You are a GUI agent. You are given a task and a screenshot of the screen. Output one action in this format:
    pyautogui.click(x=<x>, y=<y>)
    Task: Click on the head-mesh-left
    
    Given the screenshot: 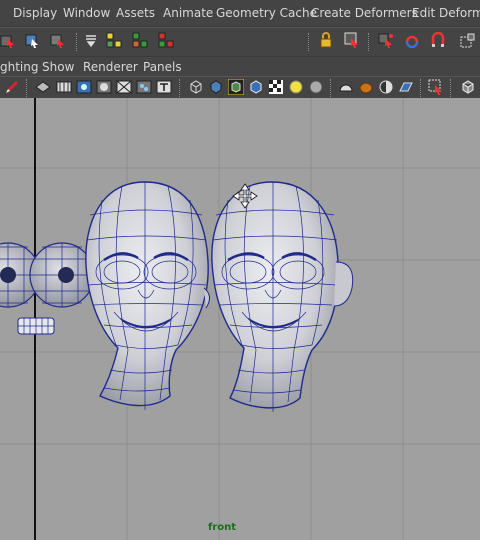 What is the action you would take?
    pyautogui.click(x=147, y=295)
    